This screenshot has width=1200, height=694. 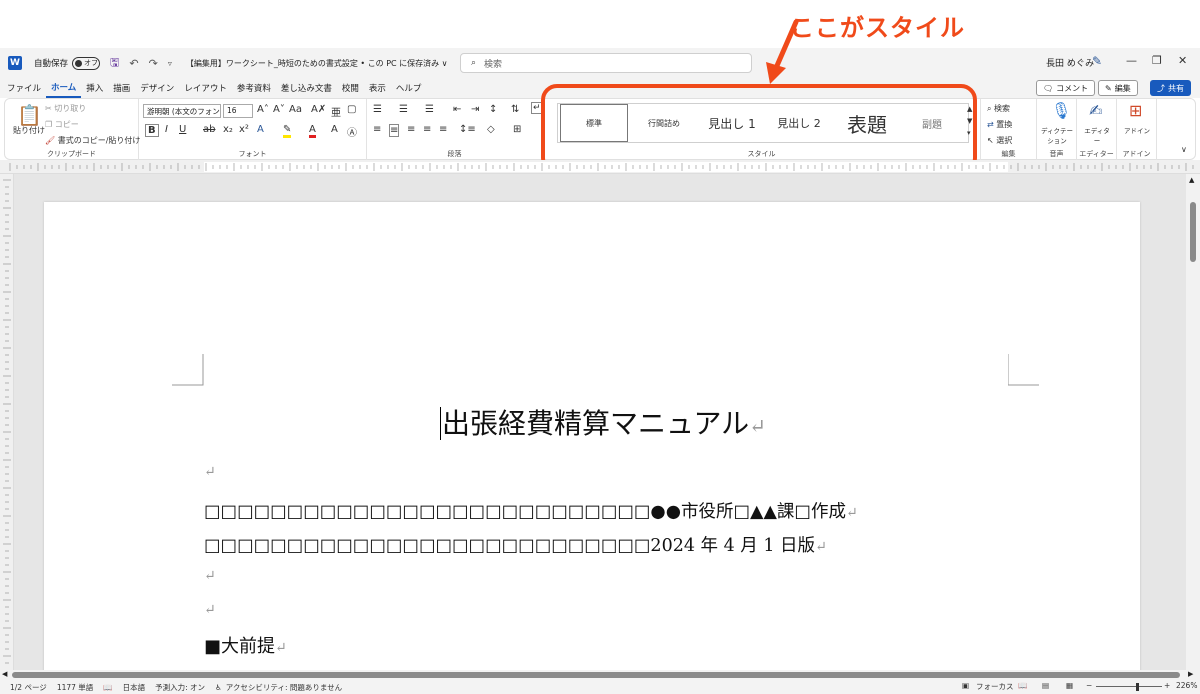 I want to click on justify-icon: ≡, so click(x=427, y=129).